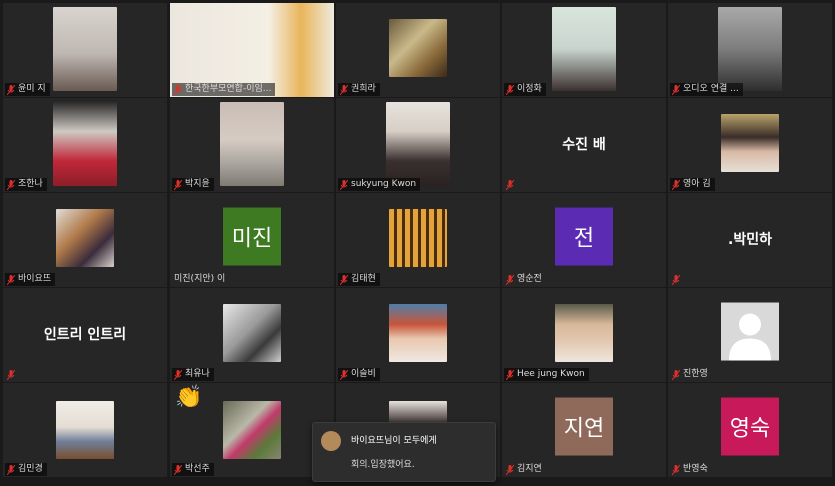 This screenshot has height=486, width=835. What do you see at coordinates (363, 89) in the screenshot?
I see `participant-name: 권희라` at bounding box center [363, 89].